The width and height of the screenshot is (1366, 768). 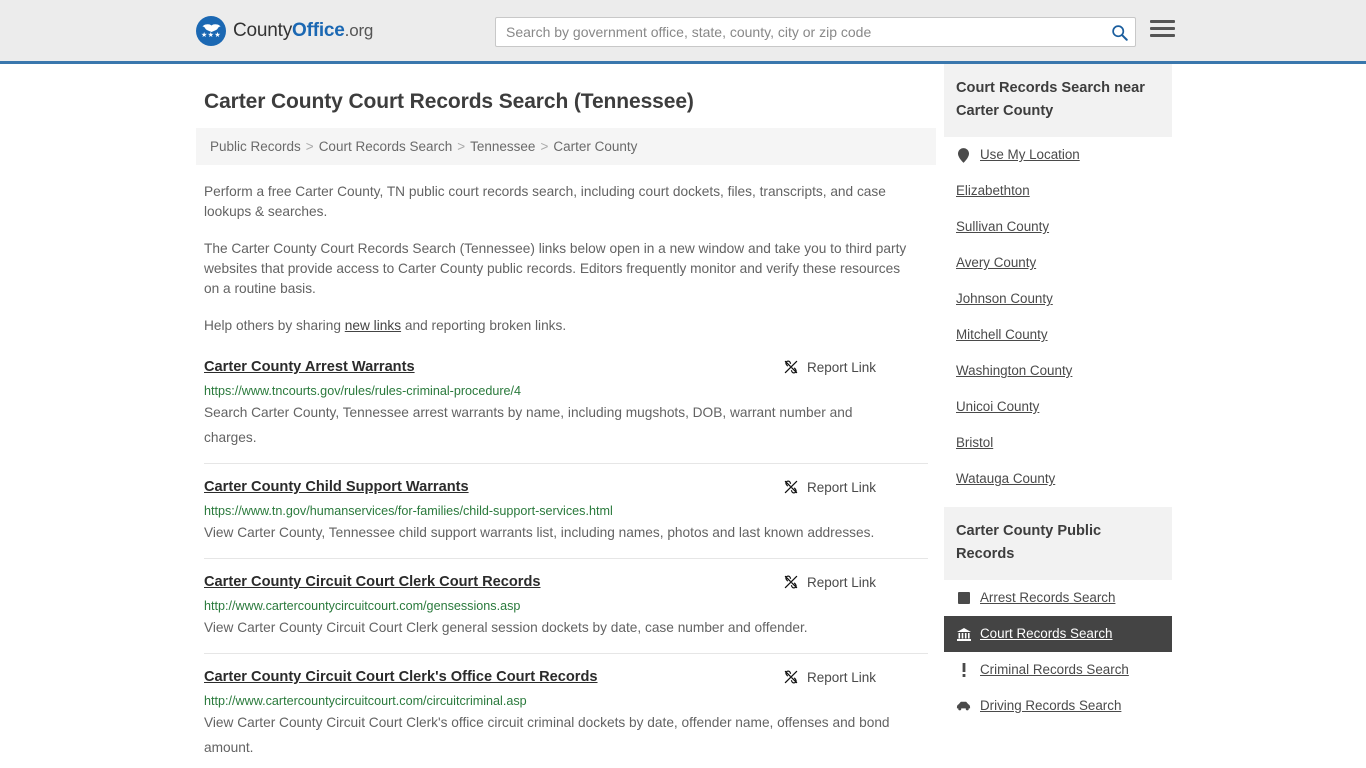 I want to click on list-item: Sullivan County, so click(x=1058, y=227).